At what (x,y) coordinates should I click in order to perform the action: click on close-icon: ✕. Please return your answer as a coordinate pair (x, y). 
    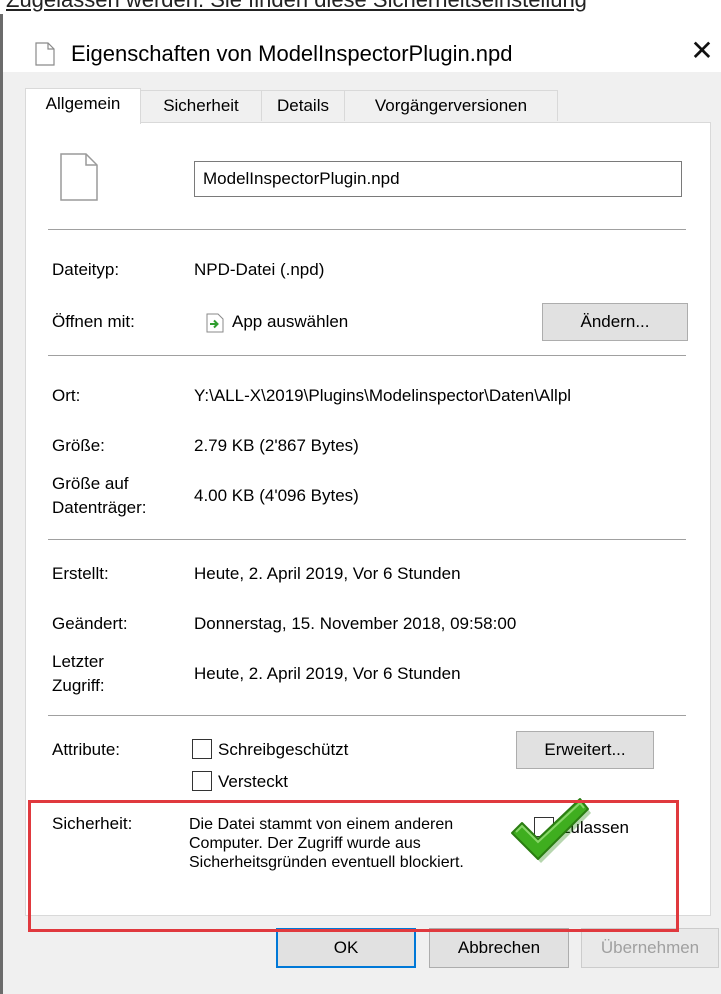
    Looking at the image, I should click on (702, 50).